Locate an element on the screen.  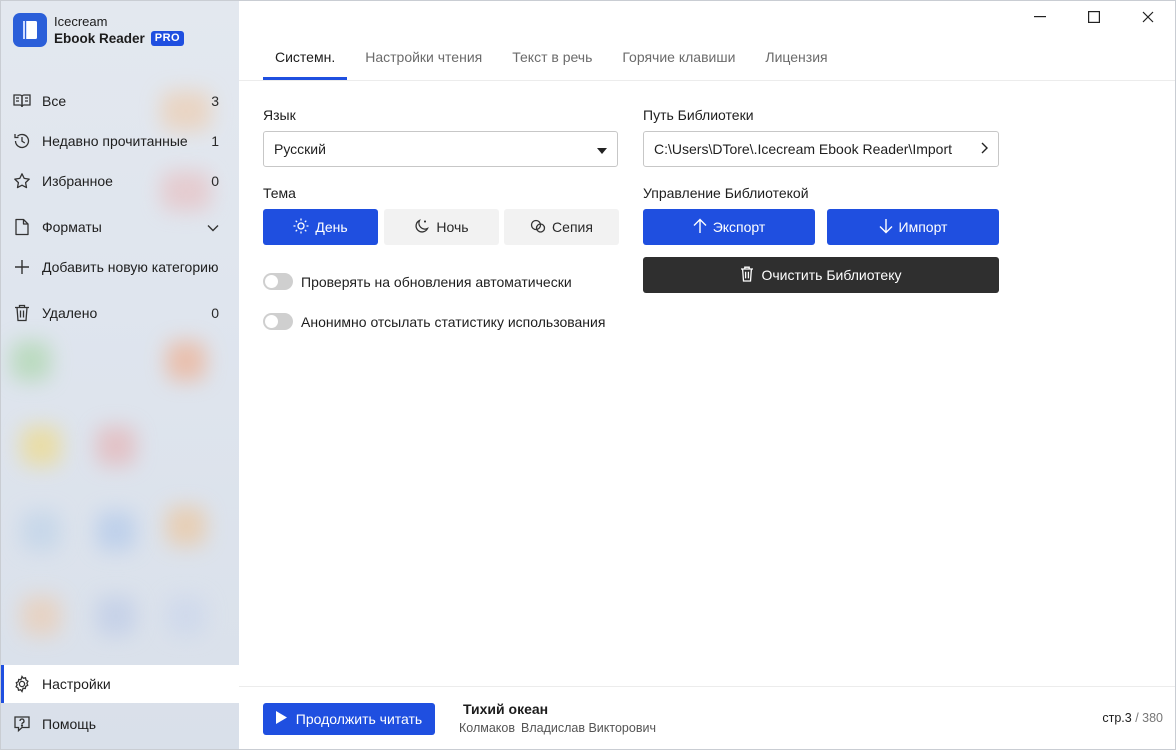
theme-sepia-button: Сепия is located at coordinates (561, 227).